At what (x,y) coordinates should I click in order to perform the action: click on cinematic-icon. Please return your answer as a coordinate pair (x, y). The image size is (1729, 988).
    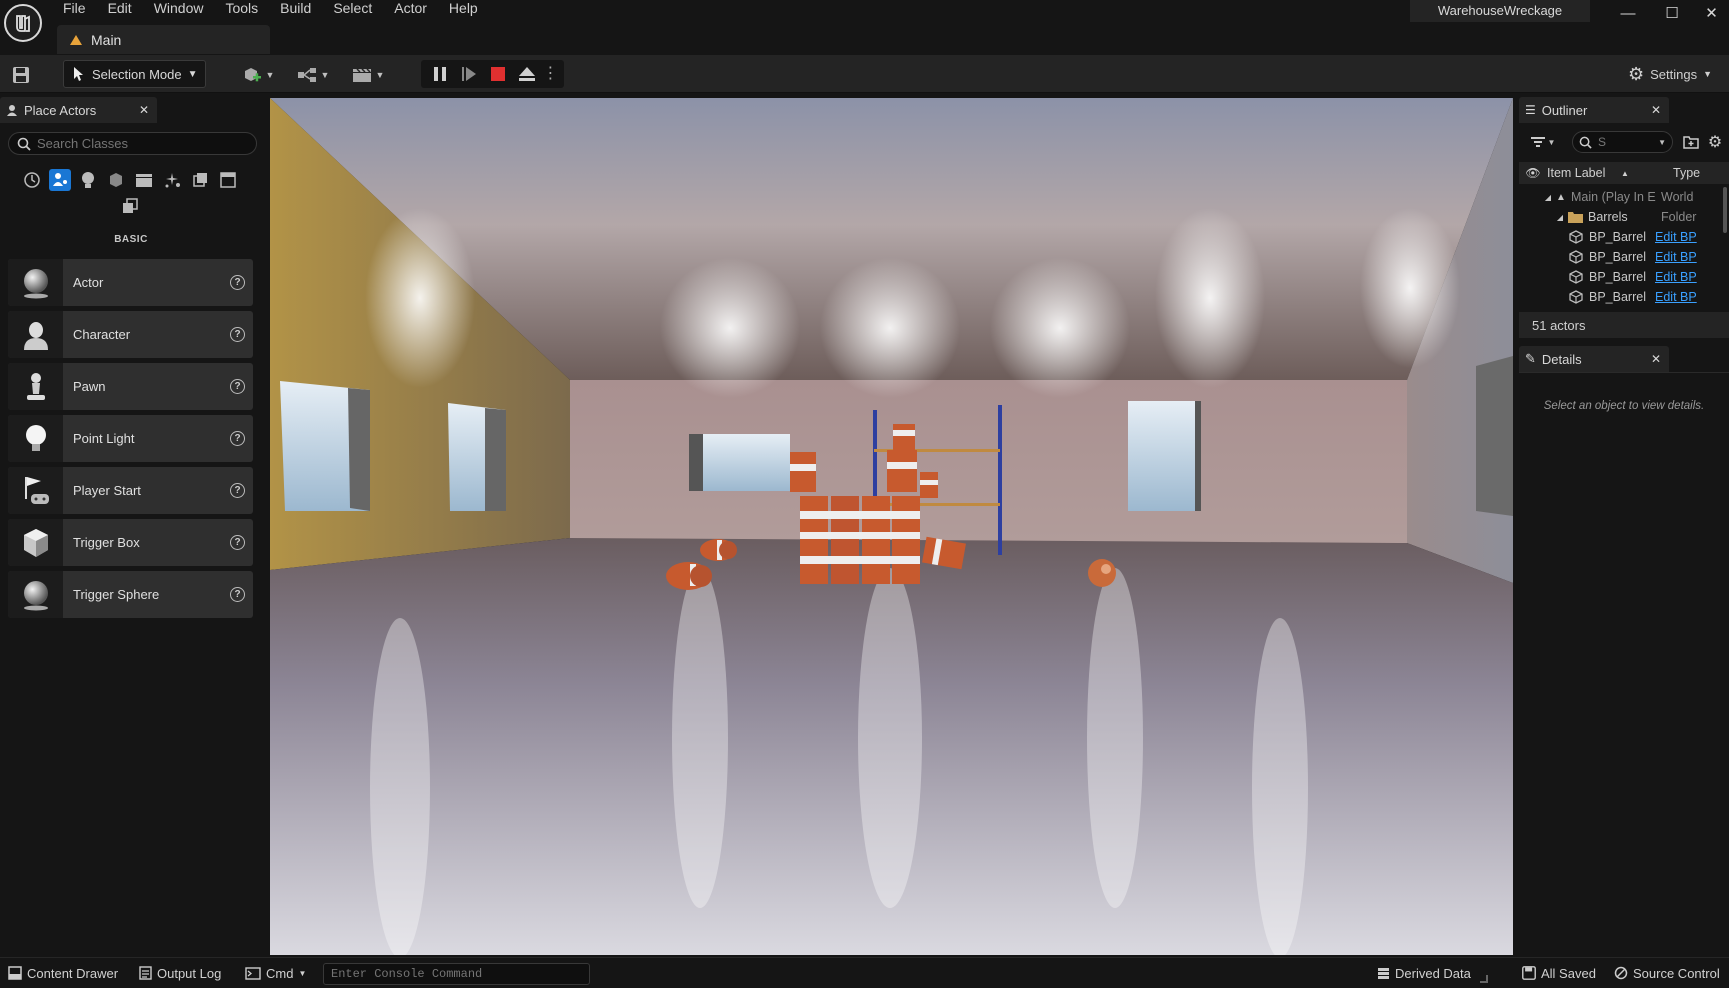
    Looking at the image, I should click on (144, 180).